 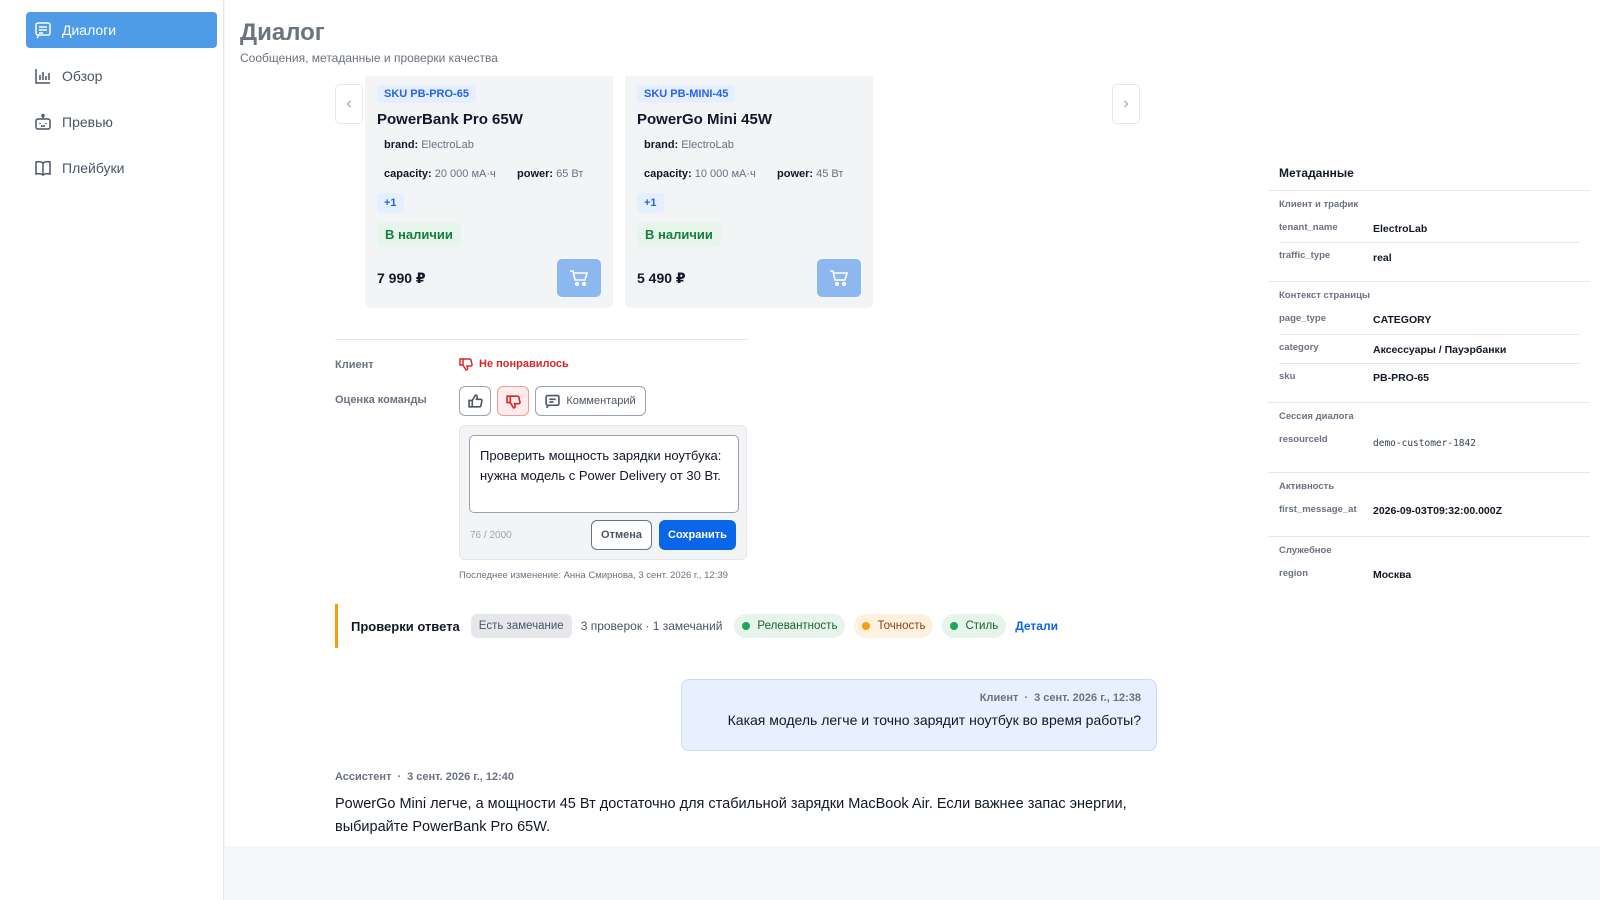 What do you see at coordinates (790, 626) in the screenshot?
I see `check-relevance: Релевантность` at bounding box center [790, 626].